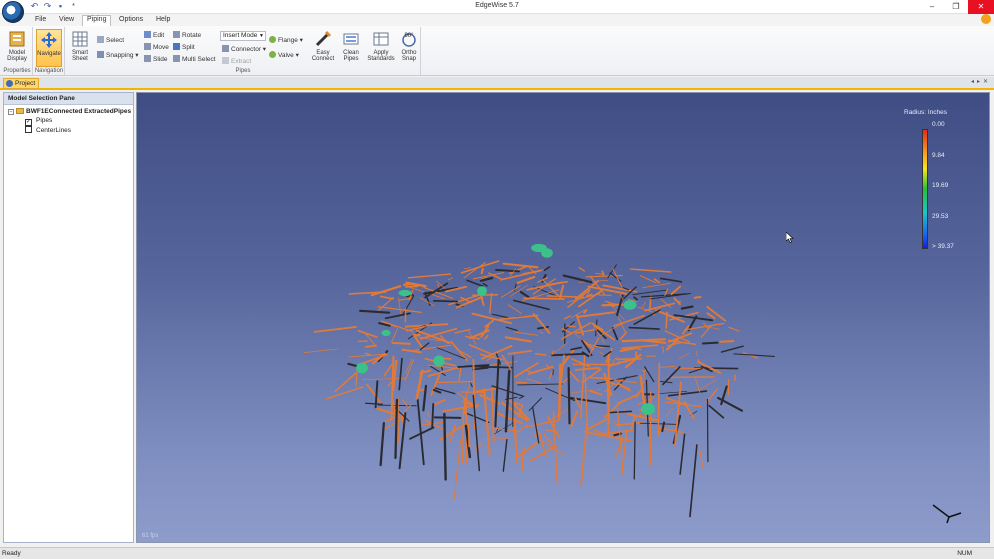  I want to click on mouse-cursor-icon, so click(790, 237).